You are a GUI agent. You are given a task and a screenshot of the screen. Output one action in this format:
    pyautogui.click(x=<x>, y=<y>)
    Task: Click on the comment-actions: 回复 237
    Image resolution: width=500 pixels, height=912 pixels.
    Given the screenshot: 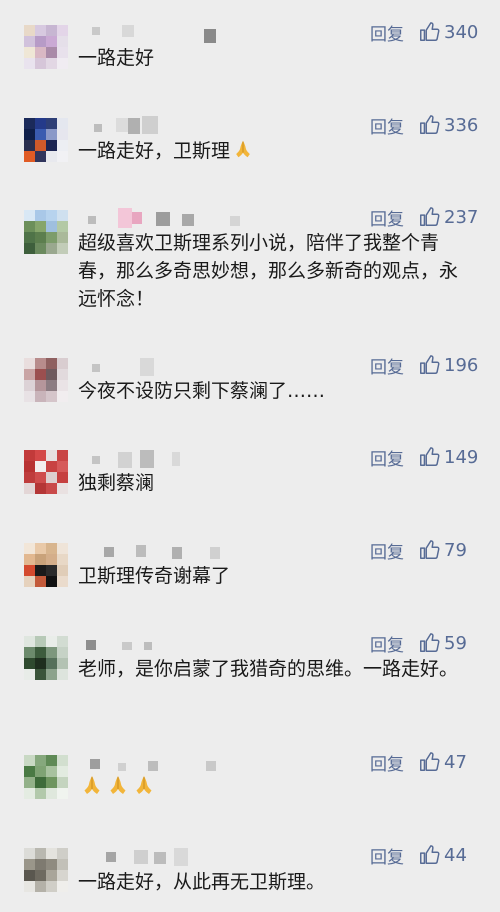 What is the action you would take?
    pyautogui.click(x=425, y=217)
    